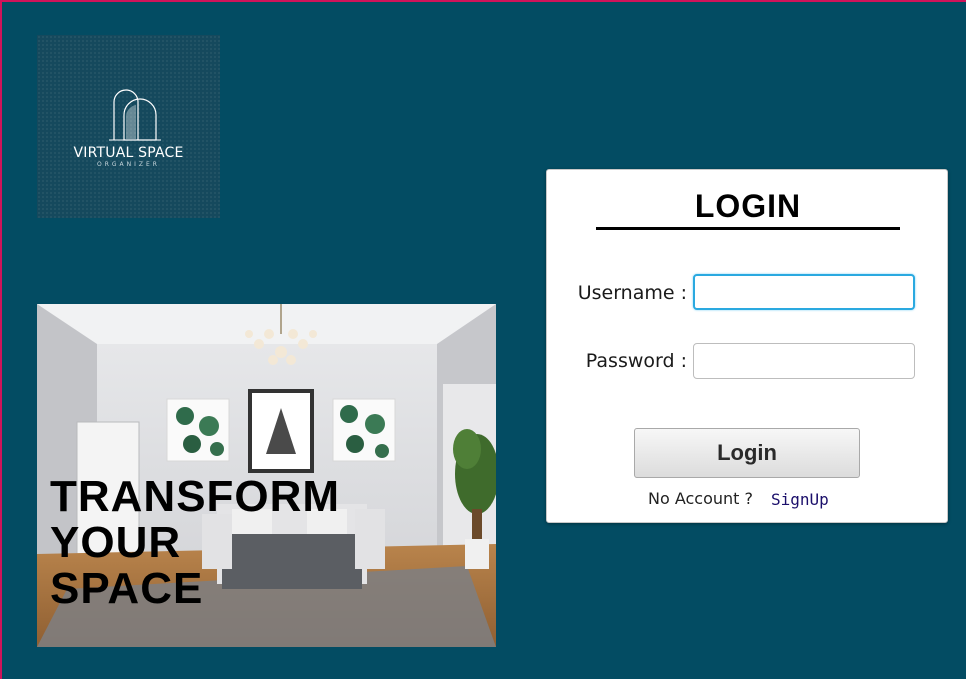 Image resolution: width=966 pixels, height=679 pixels. What do you see at coordinates (804, 292) in the screenshot?
I see `username-field` at bounding box center [804, 292].